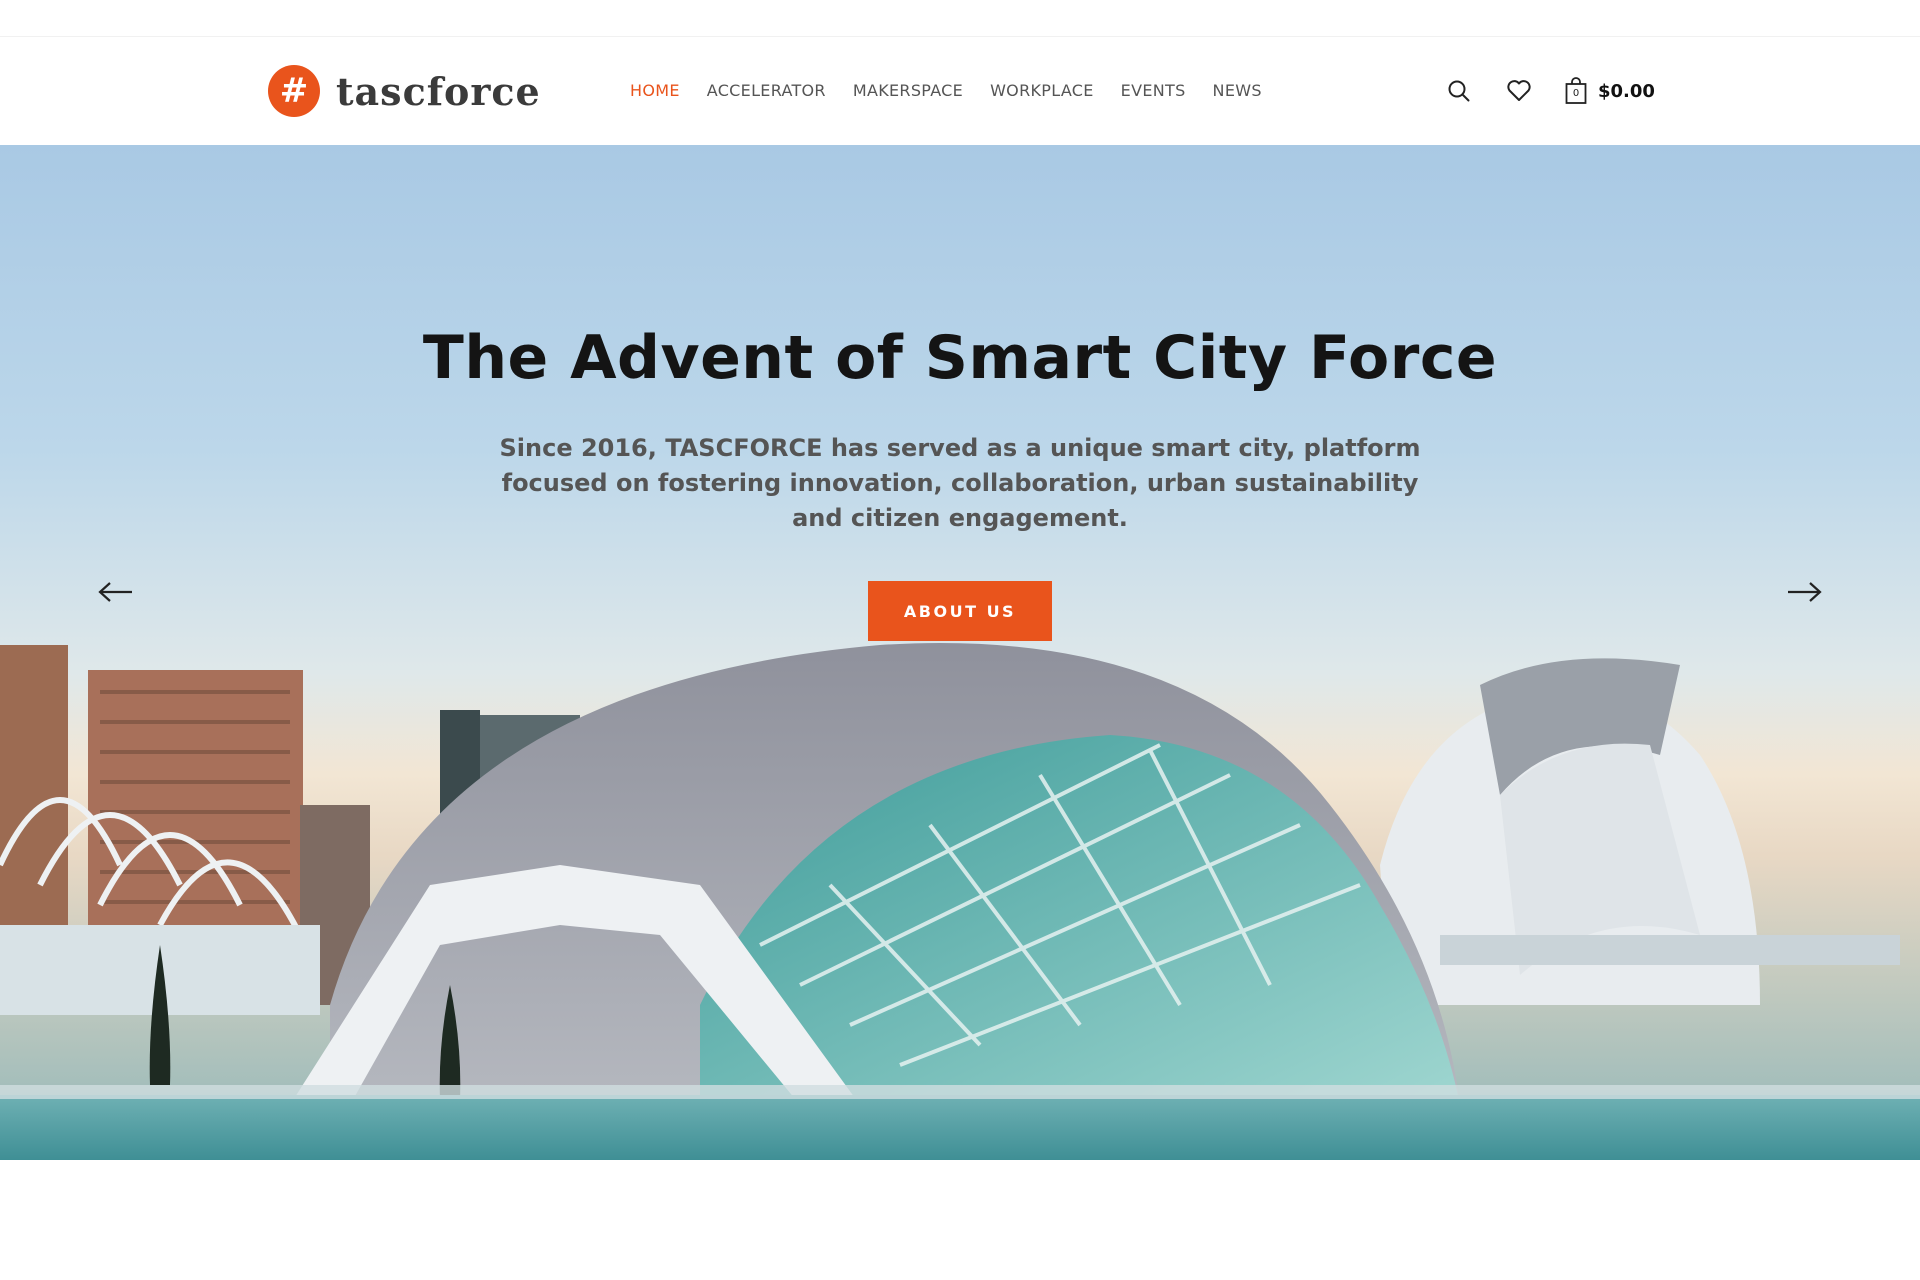  I want to click on cart-count: 0, so click(1576, 93).